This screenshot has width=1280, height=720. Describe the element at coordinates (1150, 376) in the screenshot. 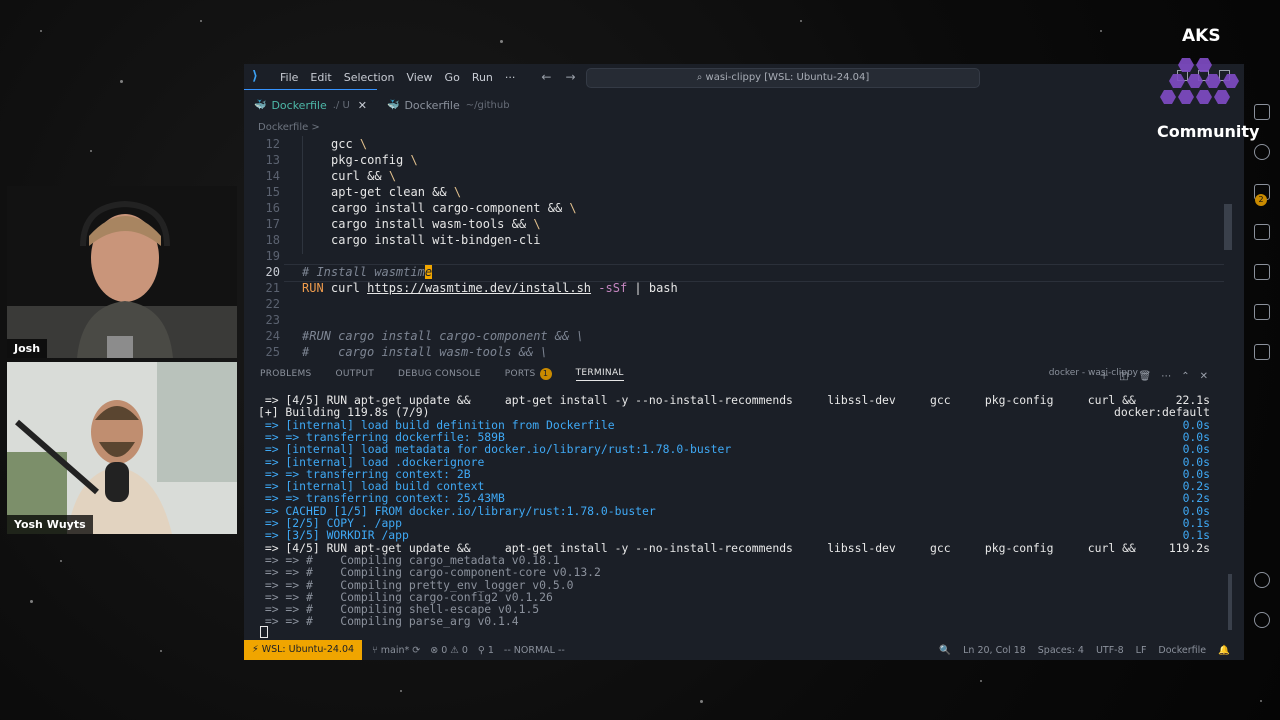

I see `trash-icon: 🗑` at that location.